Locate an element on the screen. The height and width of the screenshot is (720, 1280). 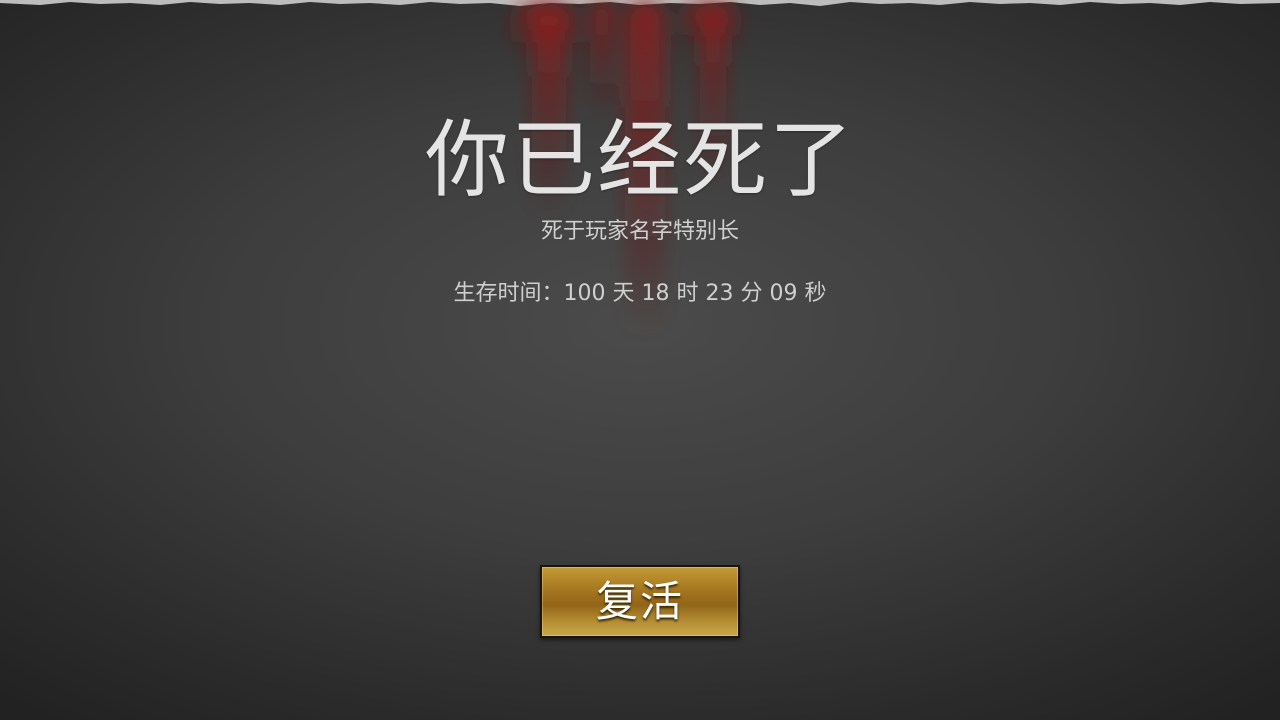
survival-time: 生存时间：100 天 18 时 23 分 09 秒 is located at coordinates (640, 293).